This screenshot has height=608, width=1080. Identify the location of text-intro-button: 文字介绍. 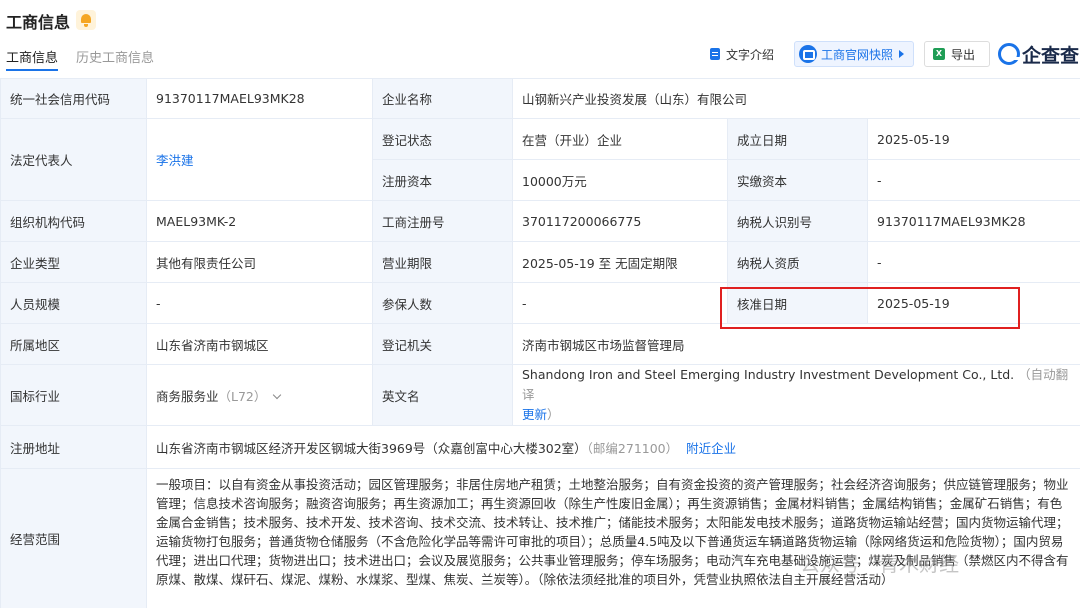
(742, 54).